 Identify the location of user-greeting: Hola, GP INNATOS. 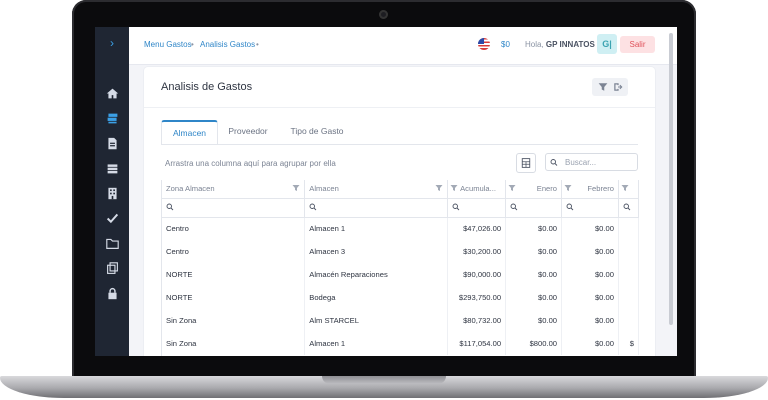
(560, 44).